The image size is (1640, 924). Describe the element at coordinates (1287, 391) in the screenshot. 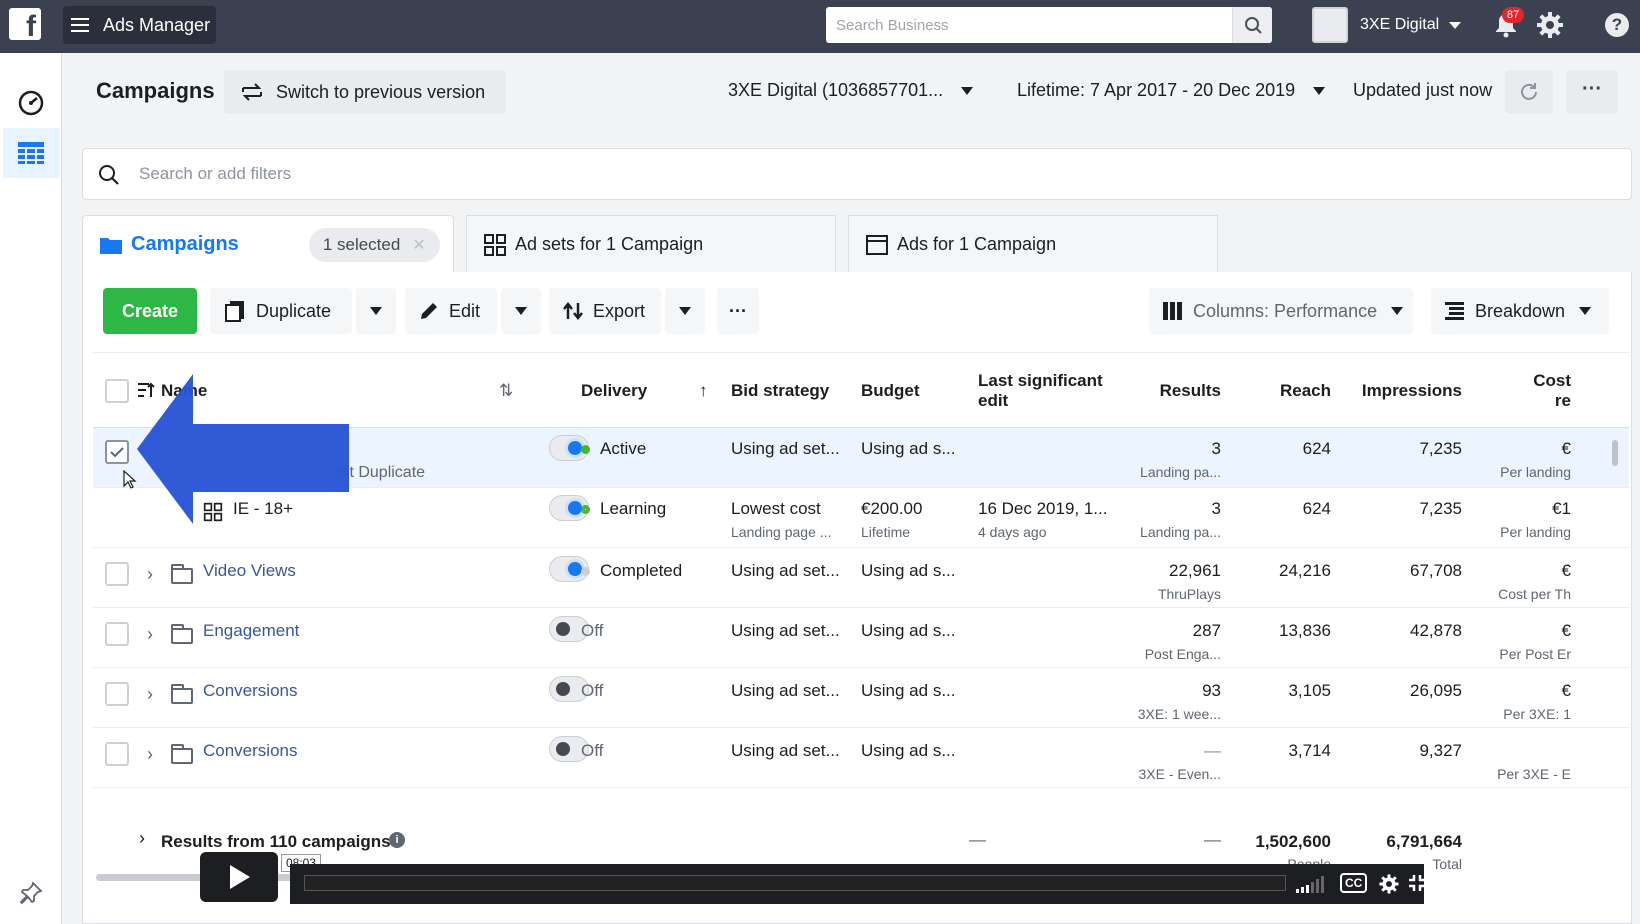

I see `column-header-reach: Reach` at that location.